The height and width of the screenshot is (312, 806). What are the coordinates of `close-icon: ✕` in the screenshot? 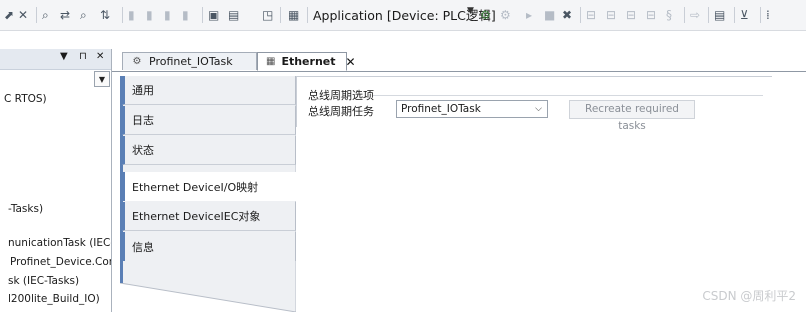 It's located at (100, 56).